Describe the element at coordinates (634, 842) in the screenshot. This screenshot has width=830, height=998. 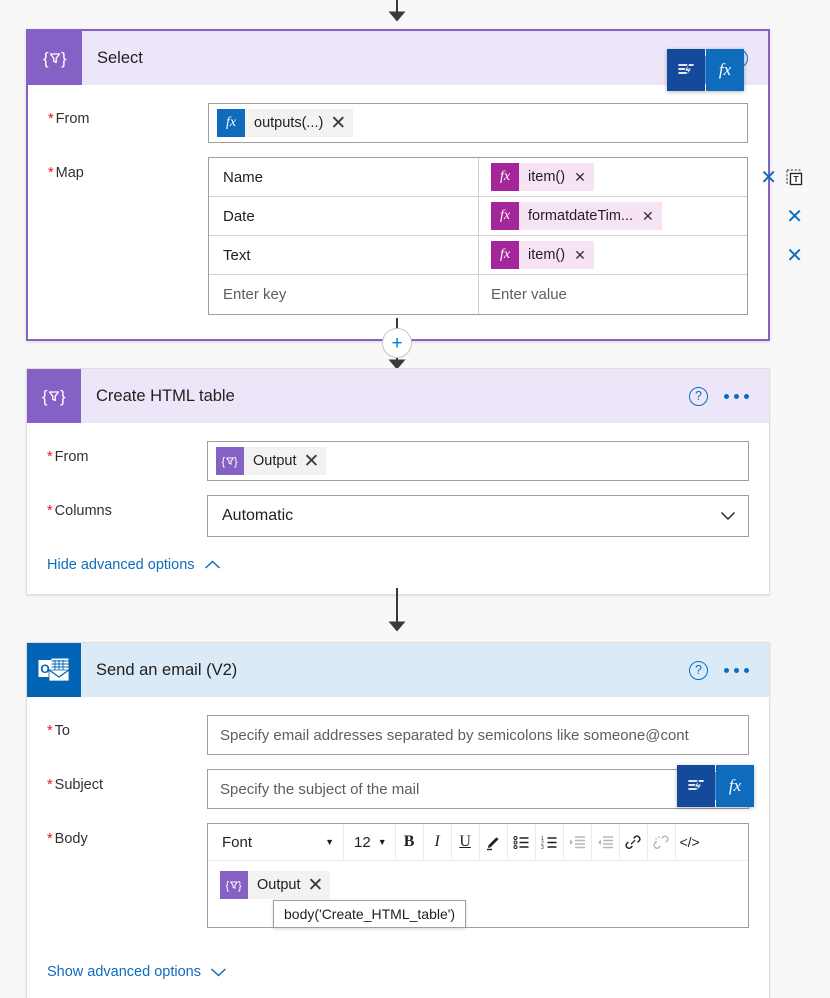
I see `link-icon` at that location.